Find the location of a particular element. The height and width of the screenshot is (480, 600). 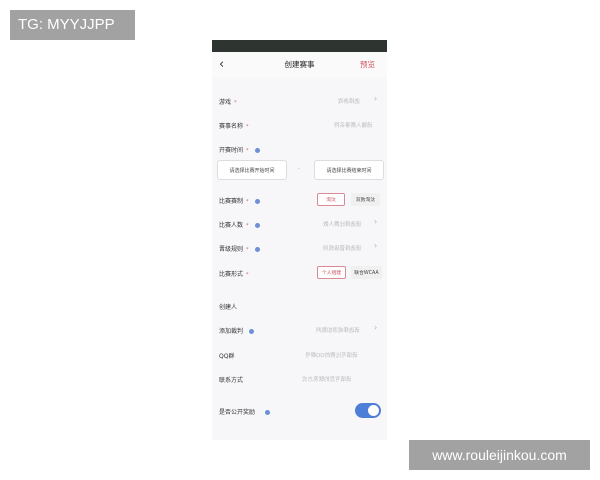

start-time-label: 开赛时间 is located at coordinates (231, 150).